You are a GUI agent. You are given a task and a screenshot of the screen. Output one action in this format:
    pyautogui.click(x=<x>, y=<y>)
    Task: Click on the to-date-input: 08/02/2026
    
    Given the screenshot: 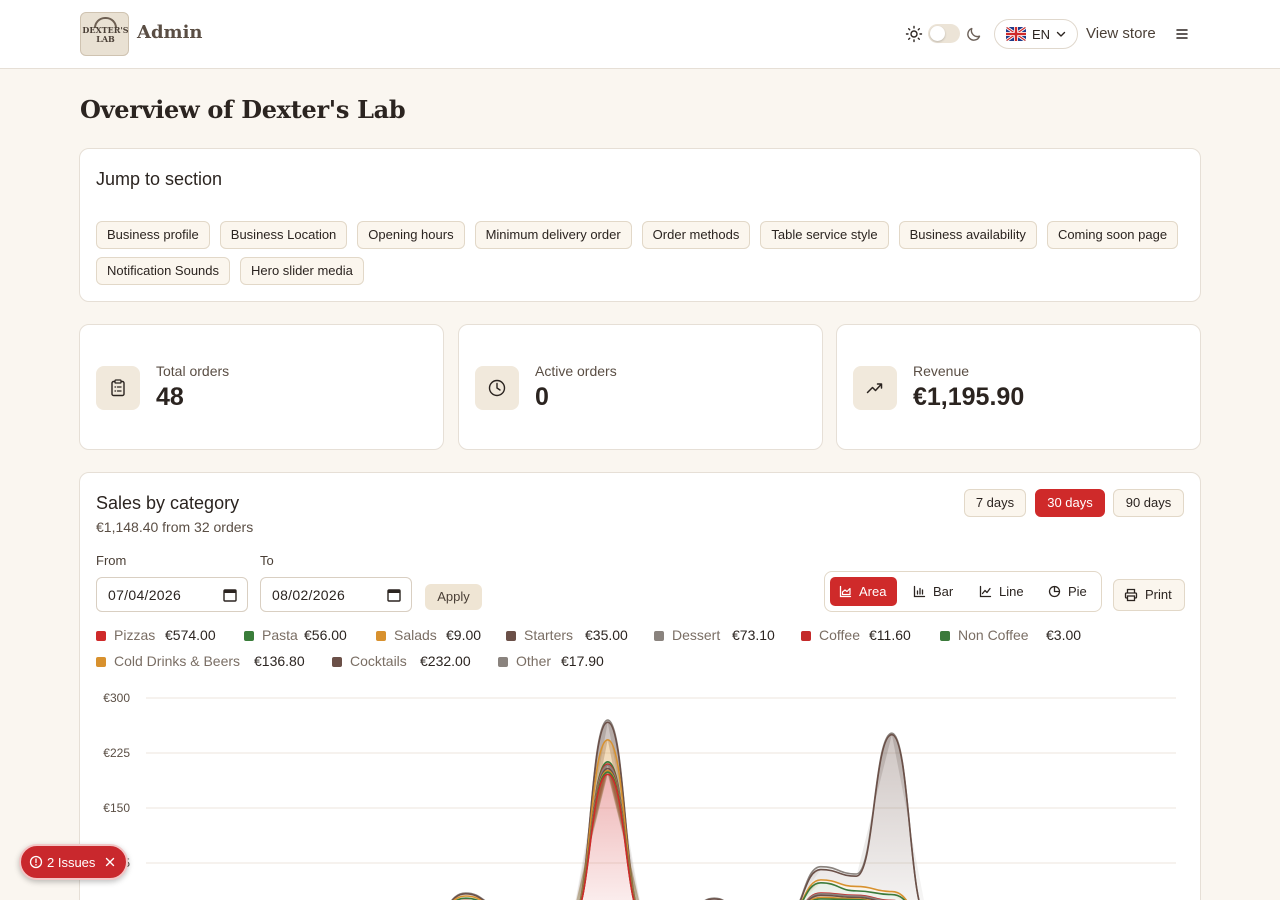 What is the action you would take?
    pyautogui.click(x=336, y=594)
    